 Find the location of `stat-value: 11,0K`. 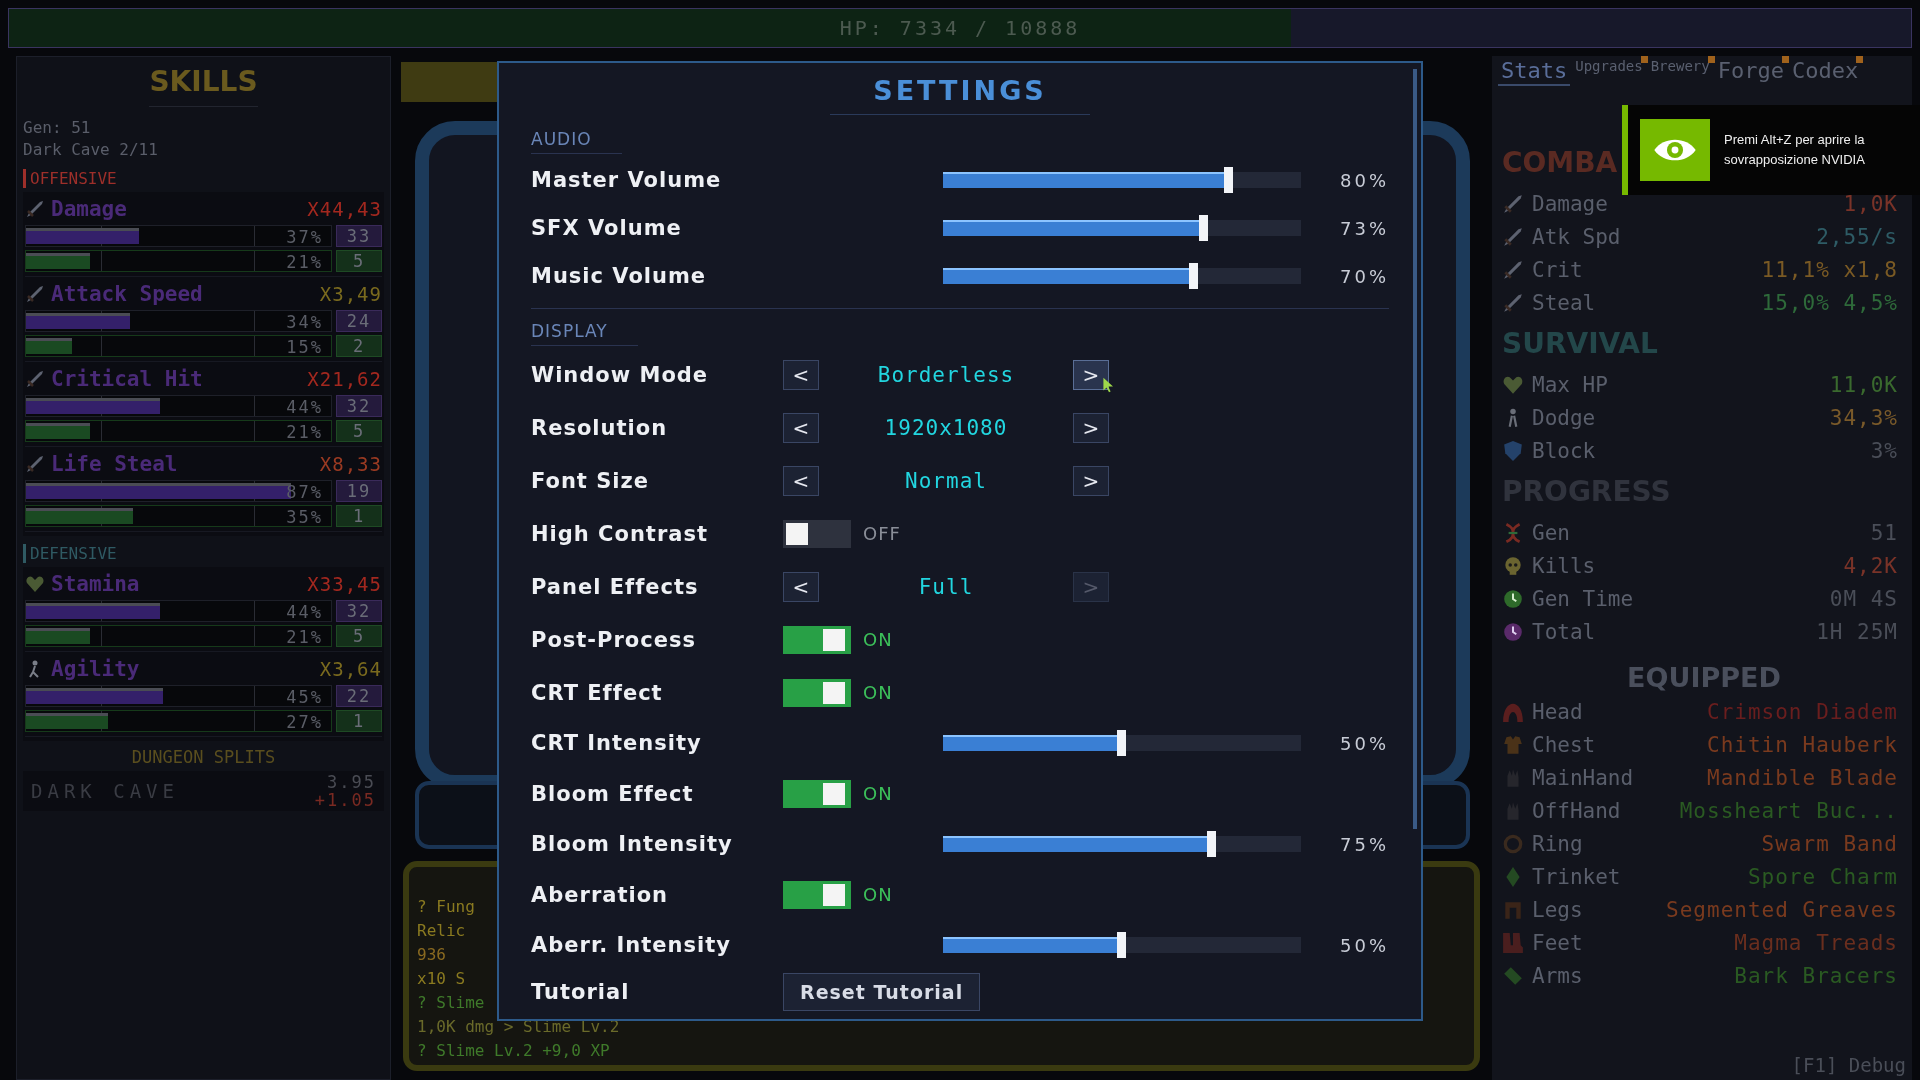

stat-value: 11,0K is located at coordinates (1863, 384).